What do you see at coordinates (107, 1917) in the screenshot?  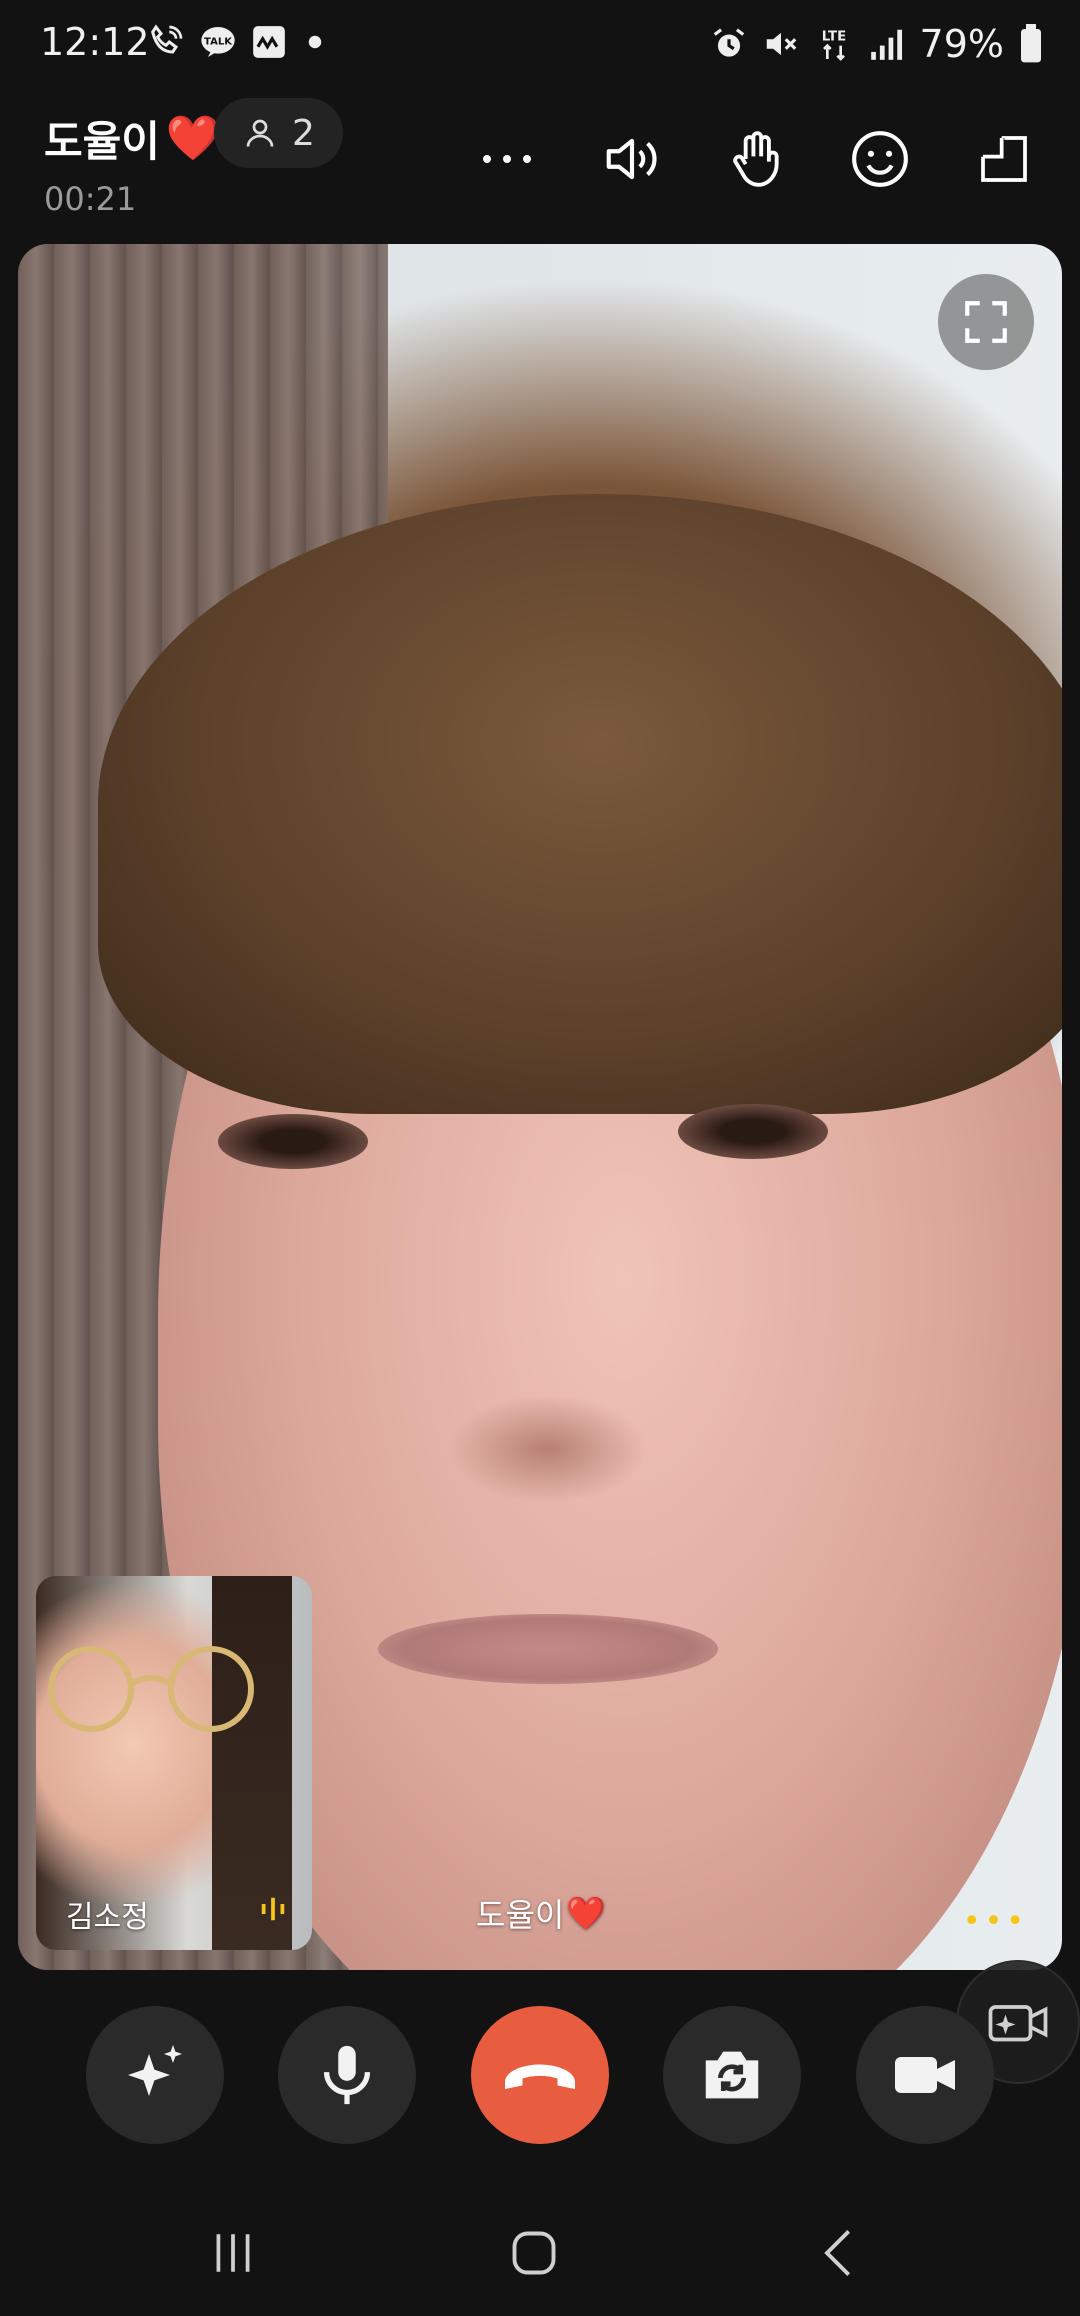 I see `self-name-label: 김소정` at bounding box center [107, 1917].